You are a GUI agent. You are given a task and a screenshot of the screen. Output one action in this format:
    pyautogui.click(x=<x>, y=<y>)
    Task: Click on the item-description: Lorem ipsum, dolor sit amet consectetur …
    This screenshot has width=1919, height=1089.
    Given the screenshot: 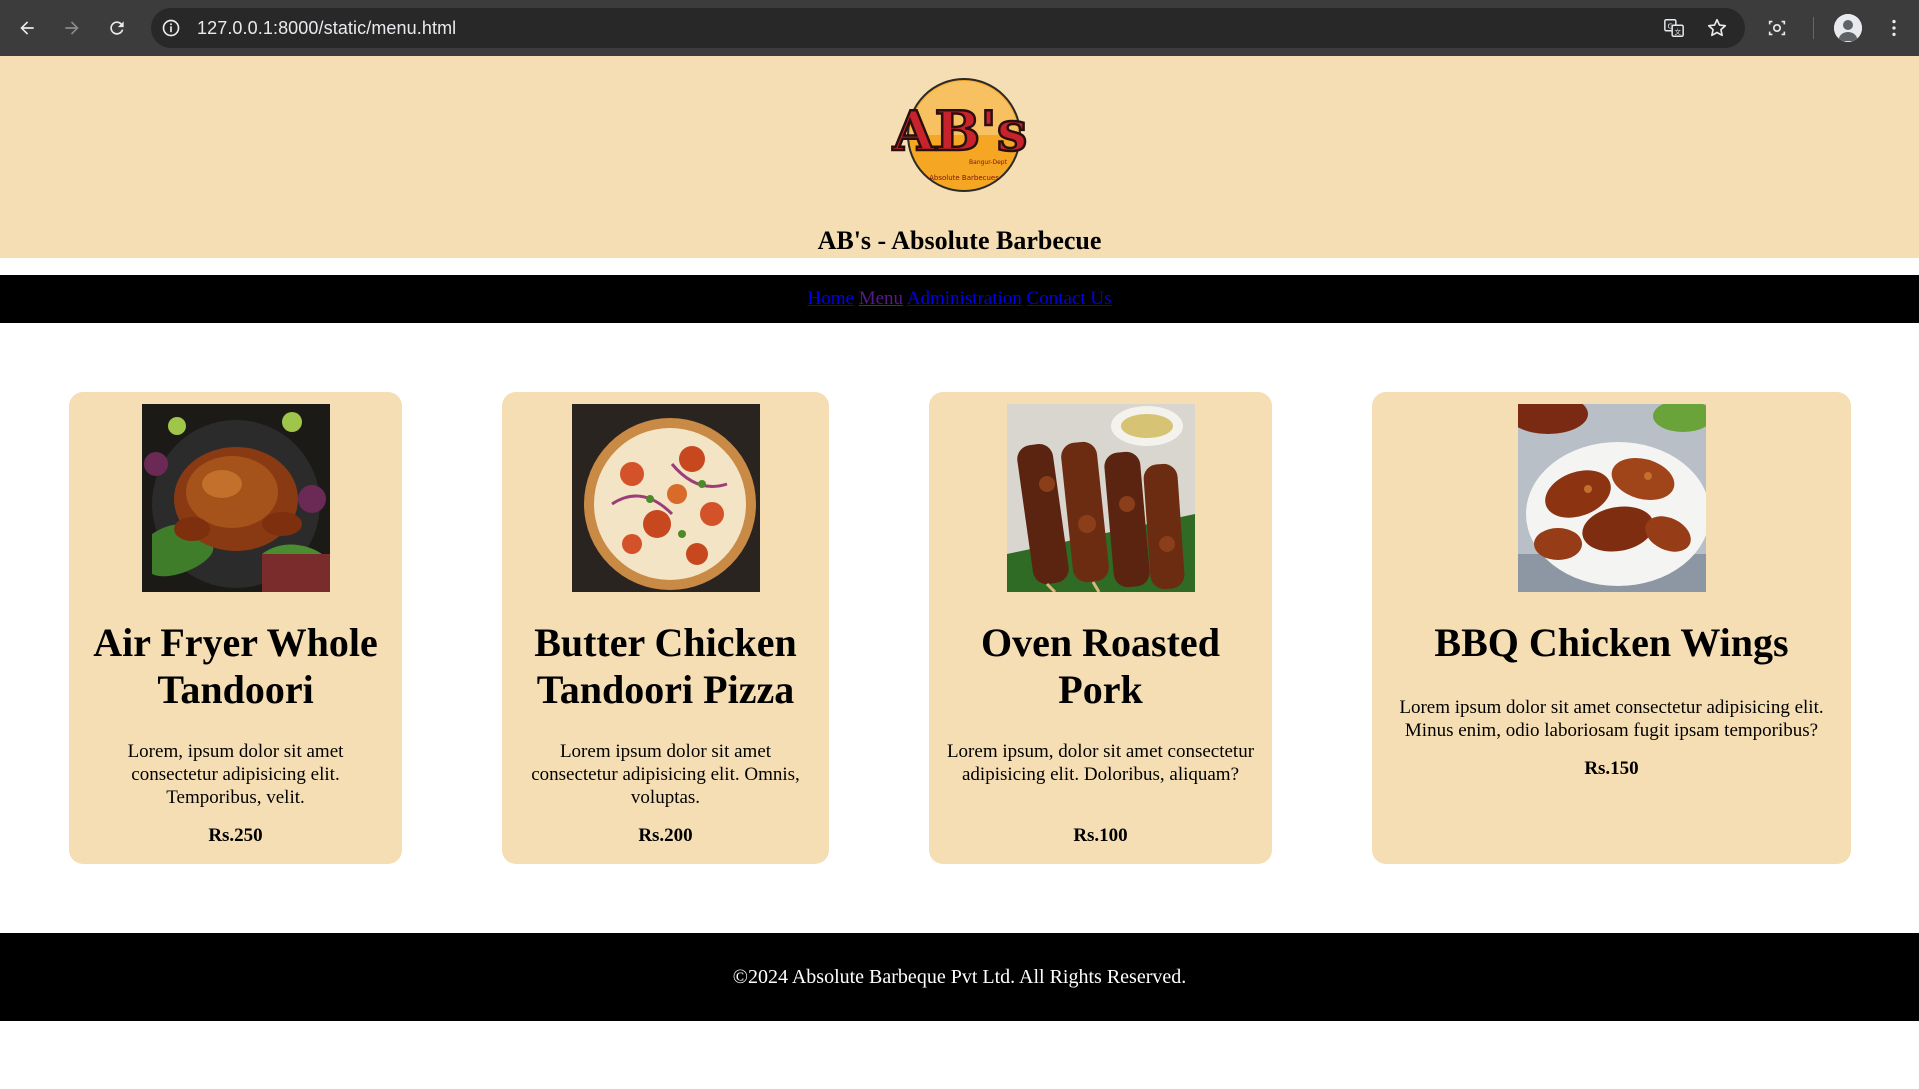 What is the action you would take?
    pyautogui.click(x=1100, y=763)
    